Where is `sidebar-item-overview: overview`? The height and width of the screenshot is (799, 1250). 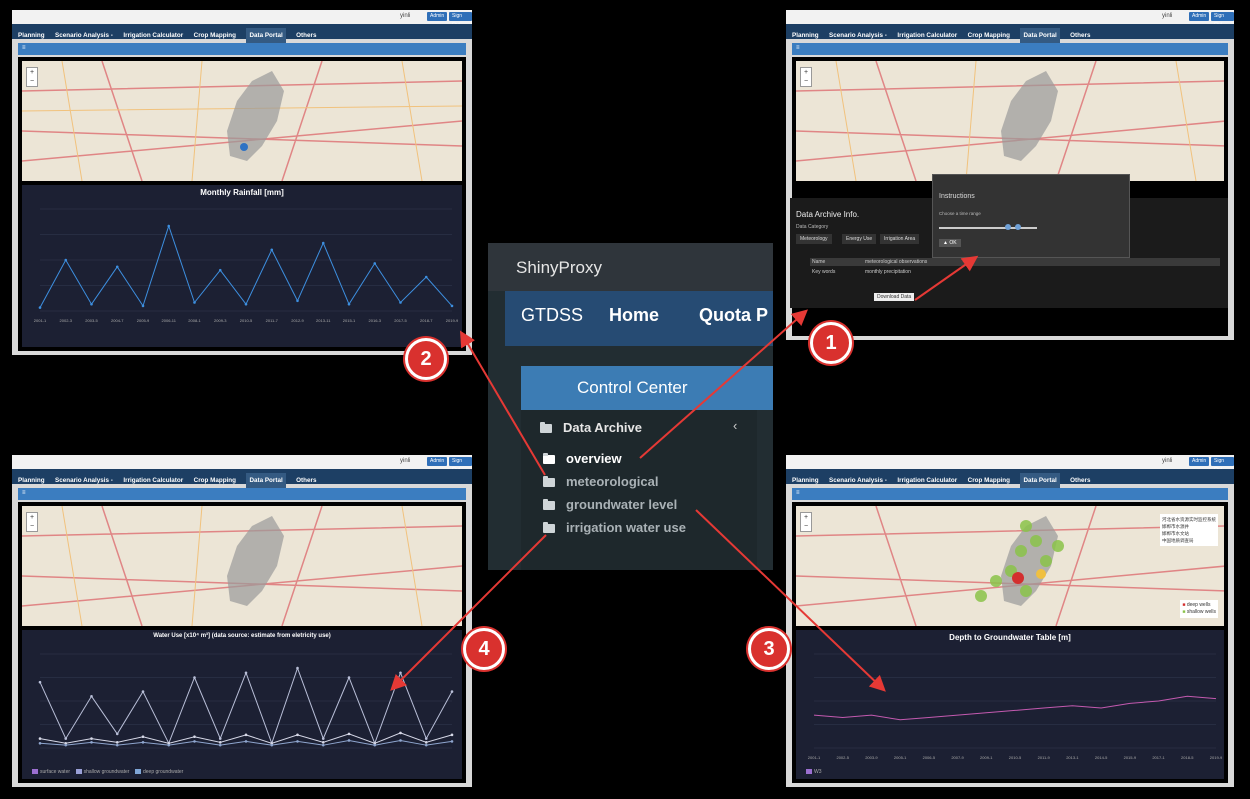 sidebar-item-overview: overview is located at coordinates (594, 458).